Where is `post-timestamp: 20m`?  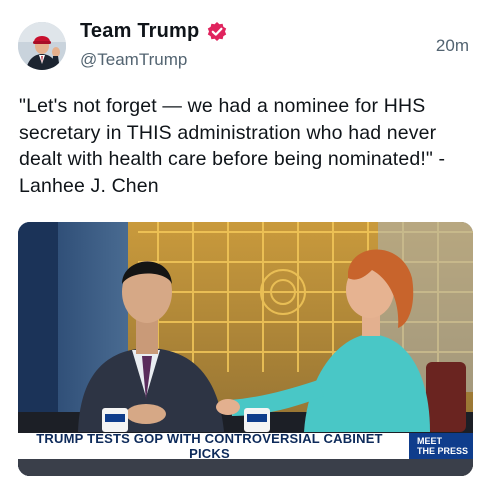
post-timestamp: 20m is located at coordinates (452, 46).